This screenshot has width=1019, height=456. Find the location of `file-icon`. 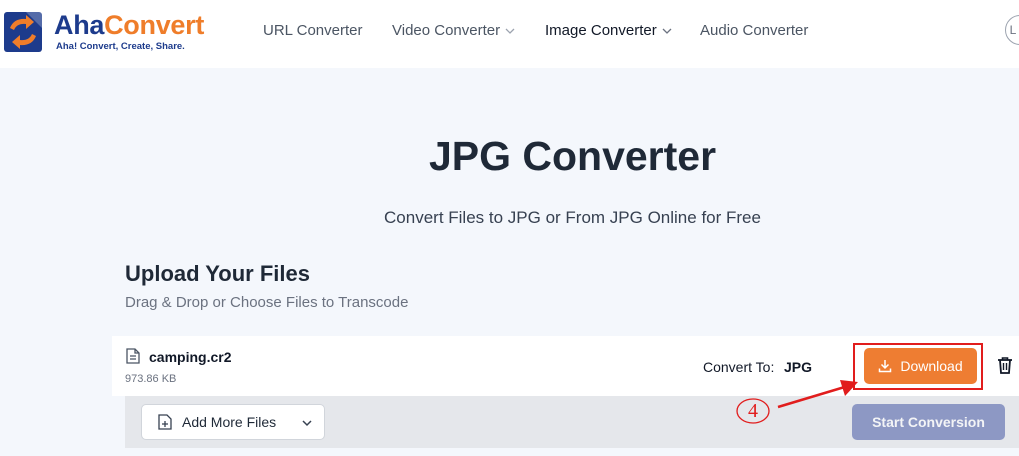

file-icon is located at coordinates (133, 356).